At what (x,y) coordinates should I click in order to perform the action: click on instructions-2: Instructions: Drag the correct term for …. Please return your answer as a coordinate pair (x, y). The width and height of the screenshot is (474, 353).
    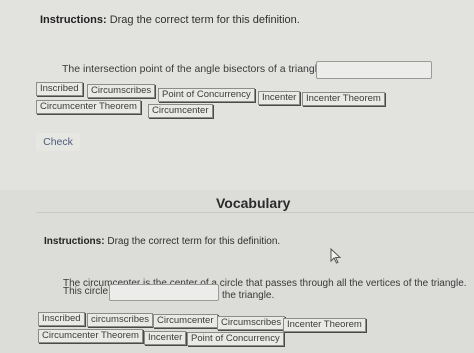
    Looking at the image, I should click on (162, 241).